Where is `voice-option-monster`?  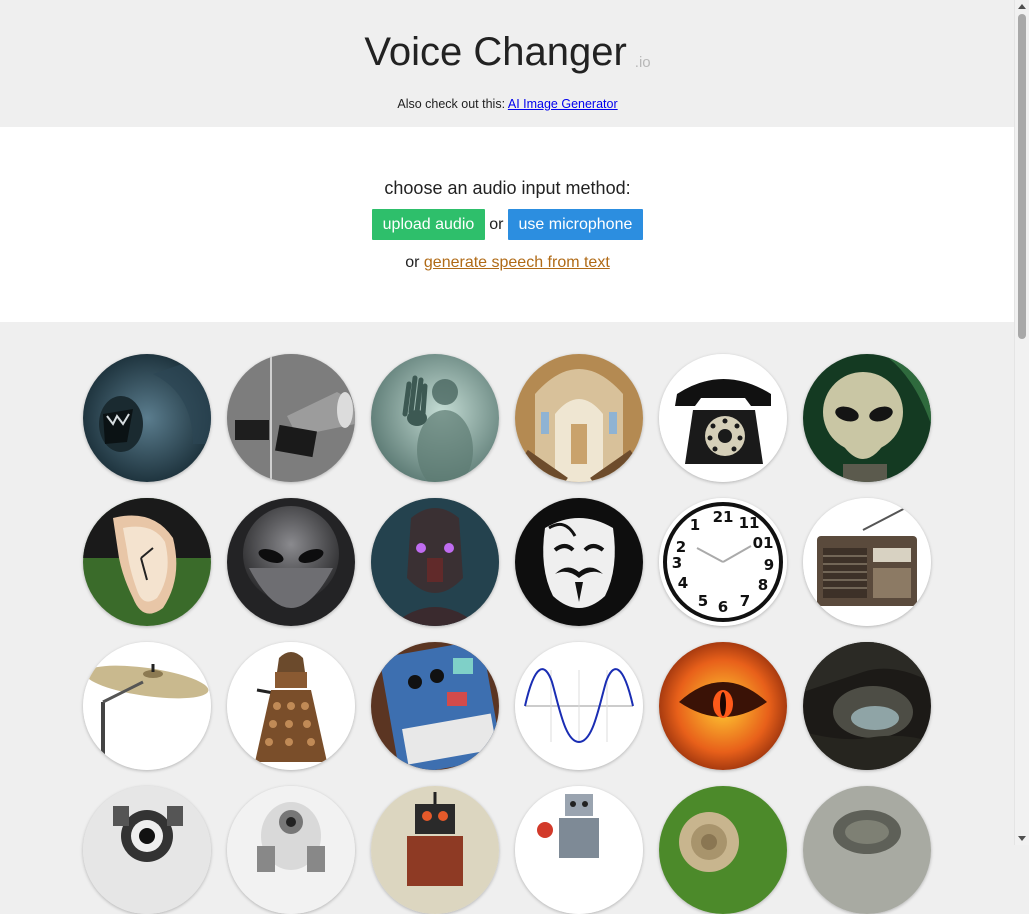
voice-option-monster is located at coordinates (147, 418).